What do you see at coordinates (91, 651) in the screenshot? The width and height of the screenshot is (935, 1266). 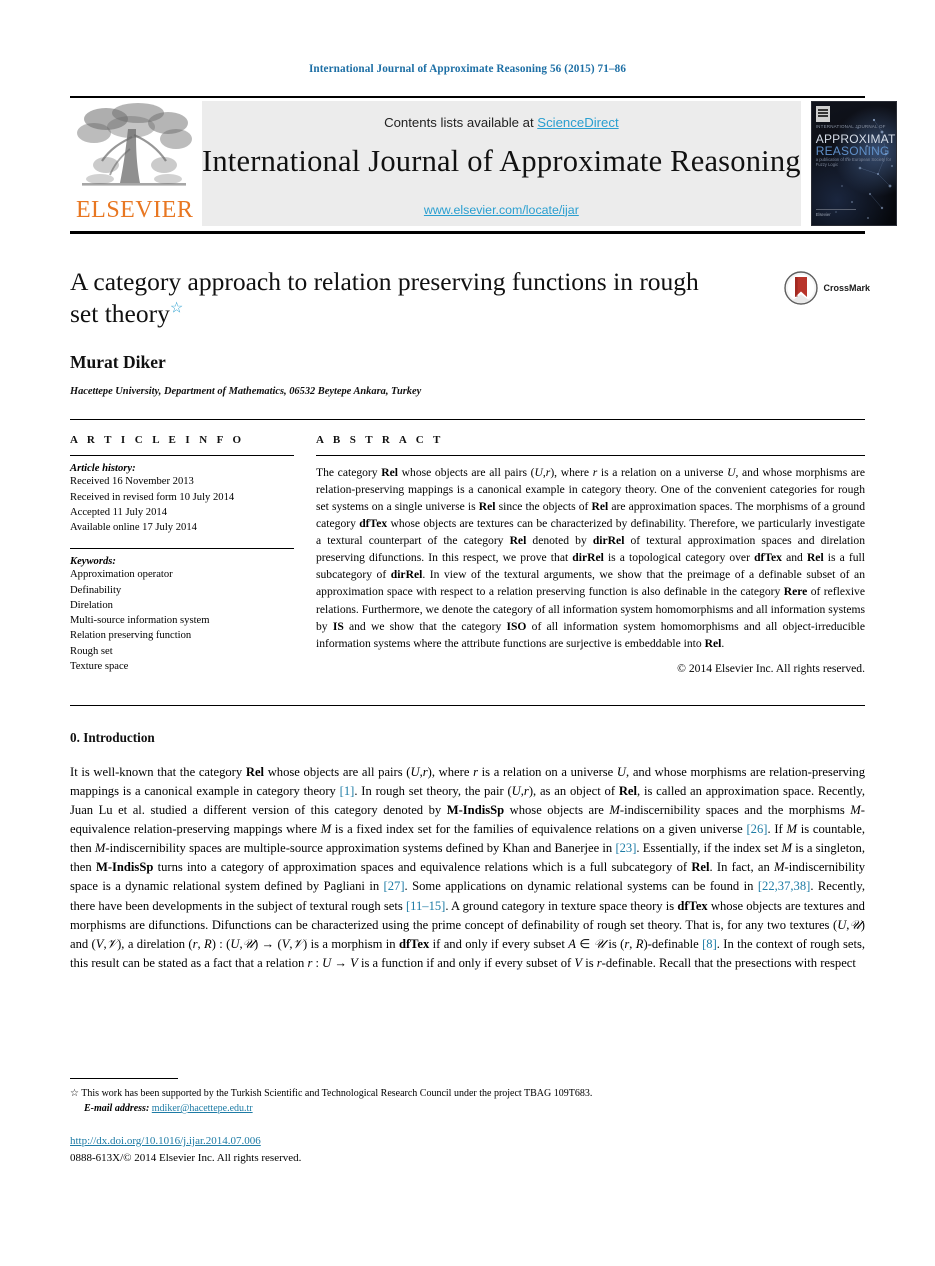 I see `keyword-item: Rough set` at bounding box center [91, 651].